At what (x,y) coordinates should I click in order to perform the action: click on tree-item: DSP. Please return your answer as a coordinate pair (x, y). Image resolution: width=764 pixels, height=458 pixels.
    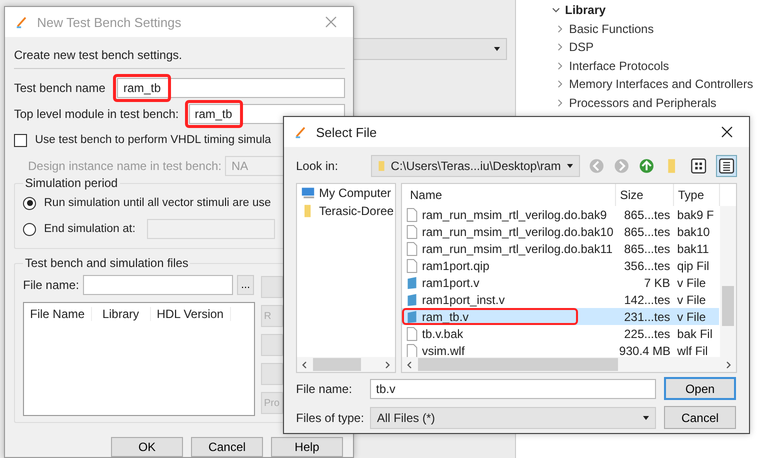
    Looking at the image, I should click on (581, 47).